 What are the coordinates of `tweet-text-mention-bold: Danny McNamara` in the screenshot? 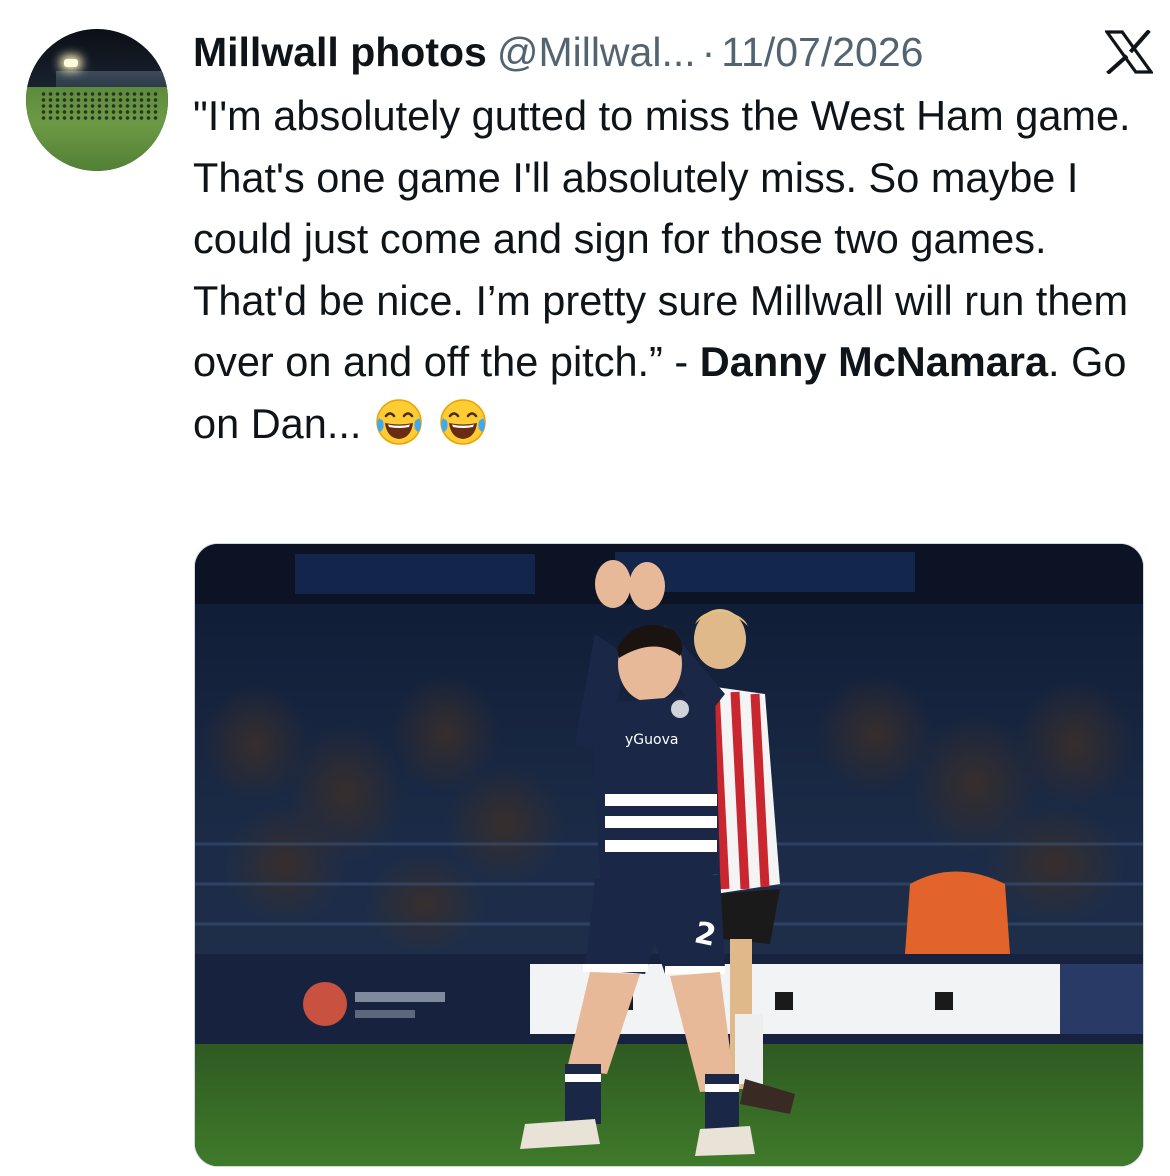 It's located at (874, 361).